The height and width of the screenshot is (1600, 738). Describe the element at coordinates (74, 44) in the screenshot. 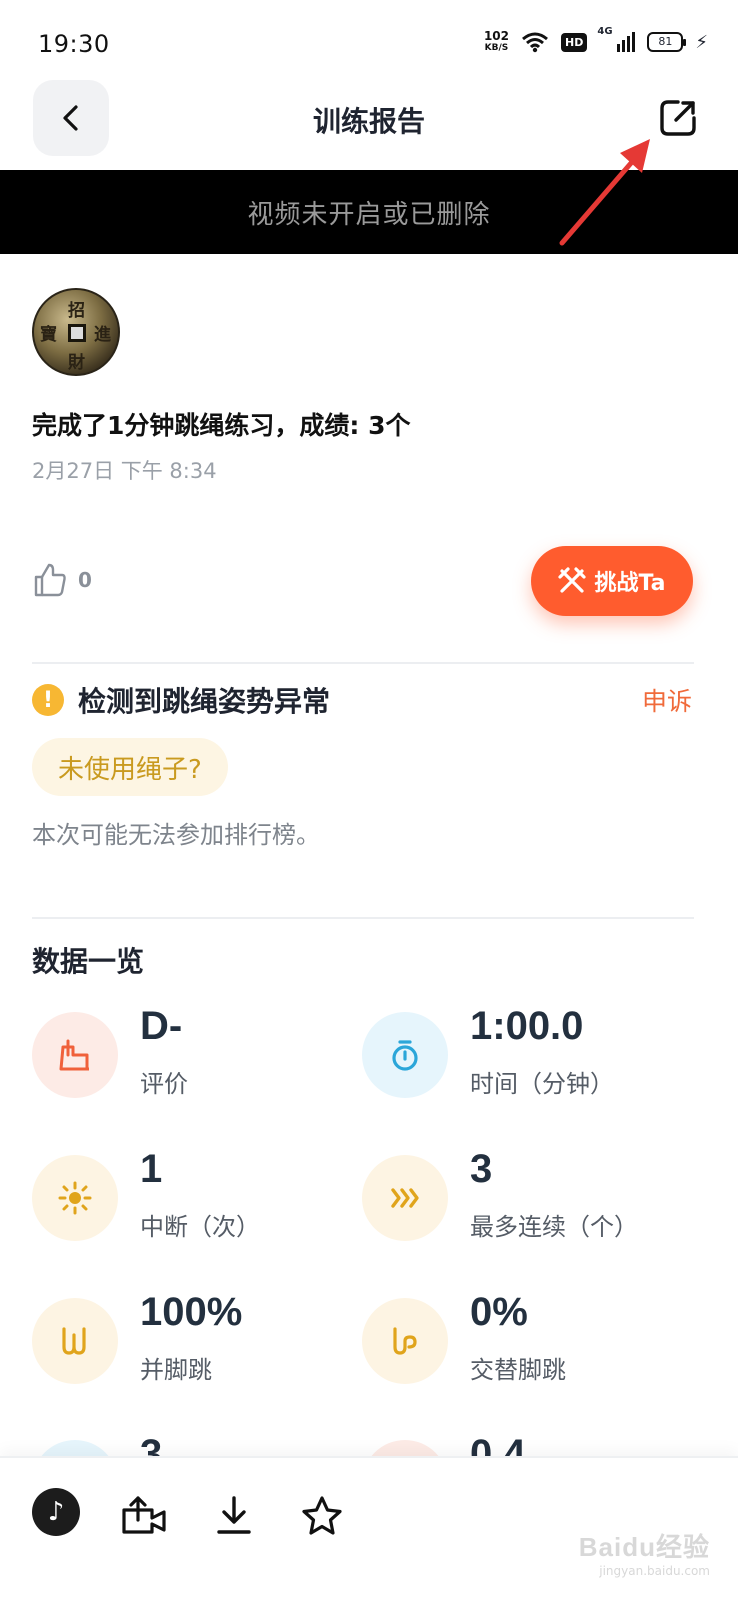

I see `status-time: 19:30` at that location.